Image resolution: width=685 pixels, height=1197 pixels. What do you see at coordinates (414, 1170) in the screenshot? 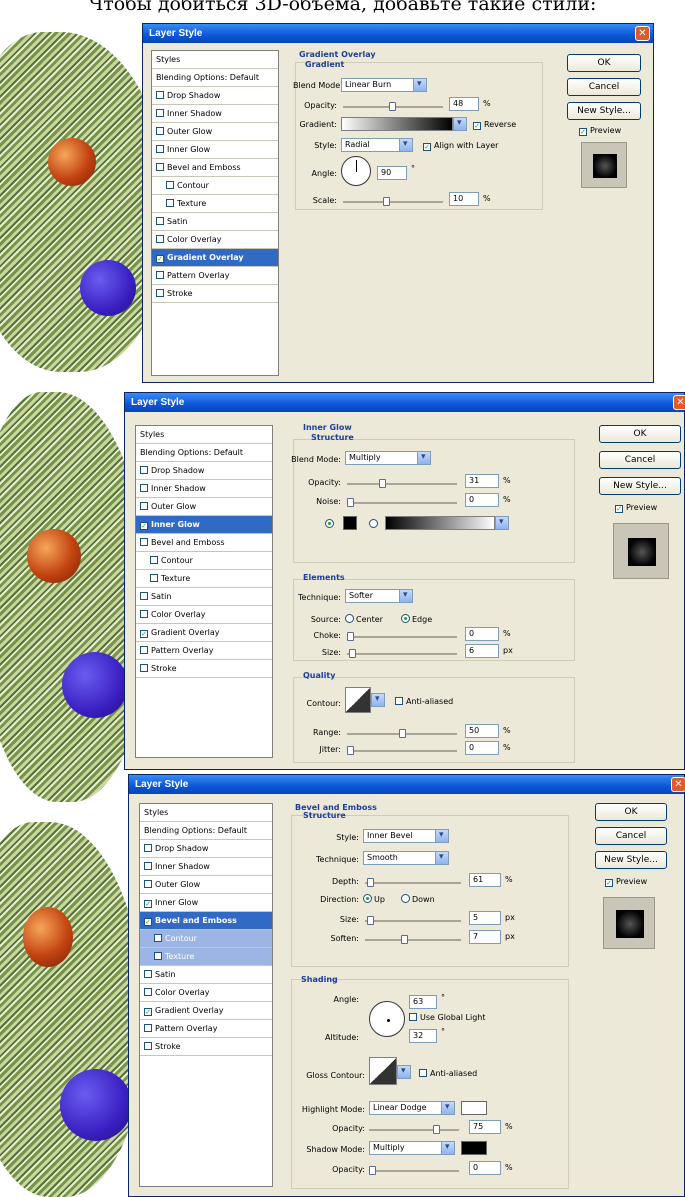
I see `shadow-opacity-slider` at bounding box center [414, 1170].